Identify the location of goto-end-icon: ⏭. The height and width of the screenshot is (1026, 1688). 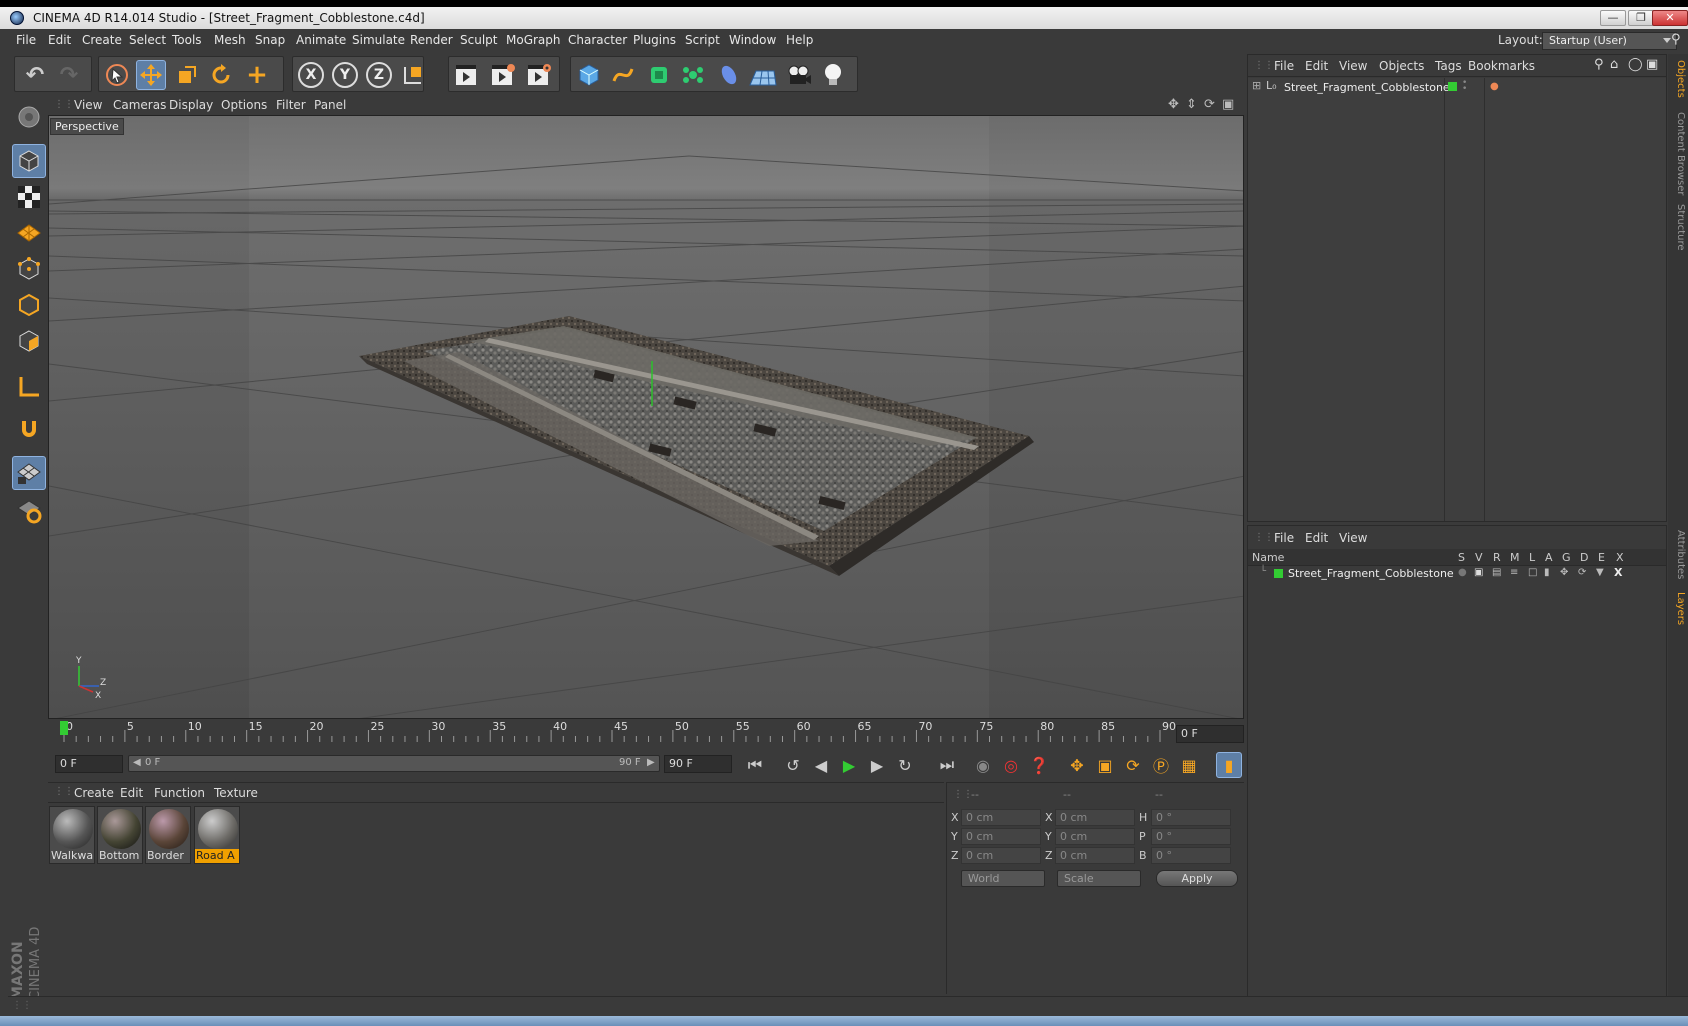
(947, 765).